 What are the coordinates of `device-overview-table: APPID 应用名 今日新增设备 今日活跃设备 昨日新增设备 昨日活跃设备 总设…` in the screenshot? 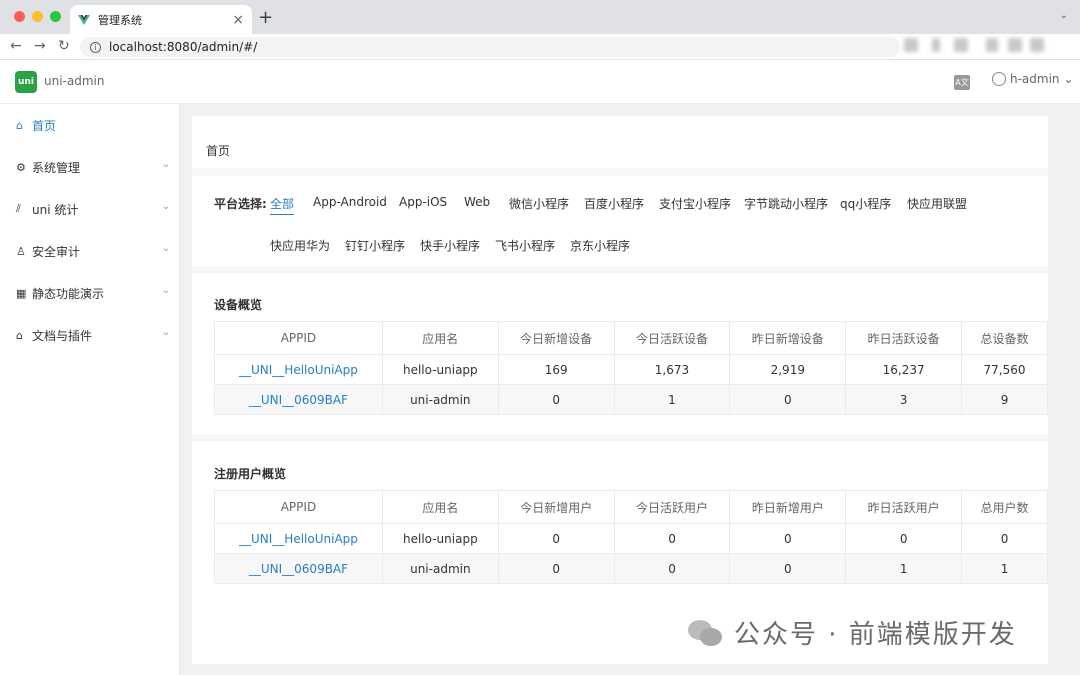 It's located at (631, 368).